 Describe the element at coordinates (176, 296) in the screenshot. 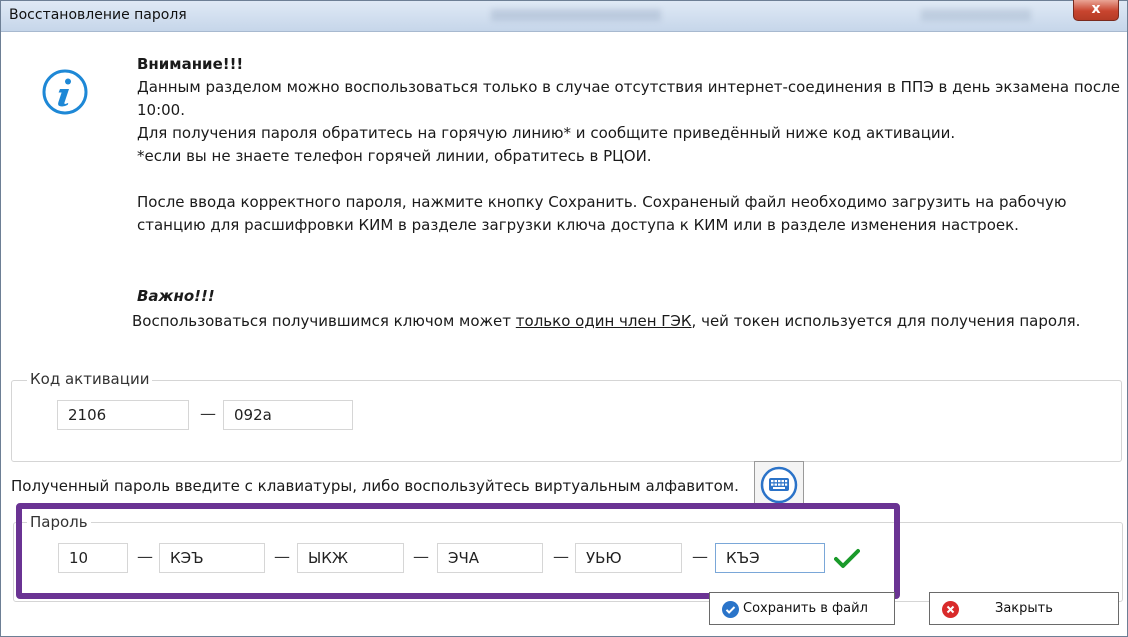

I see `important-heading: Важно!!!` at that location.